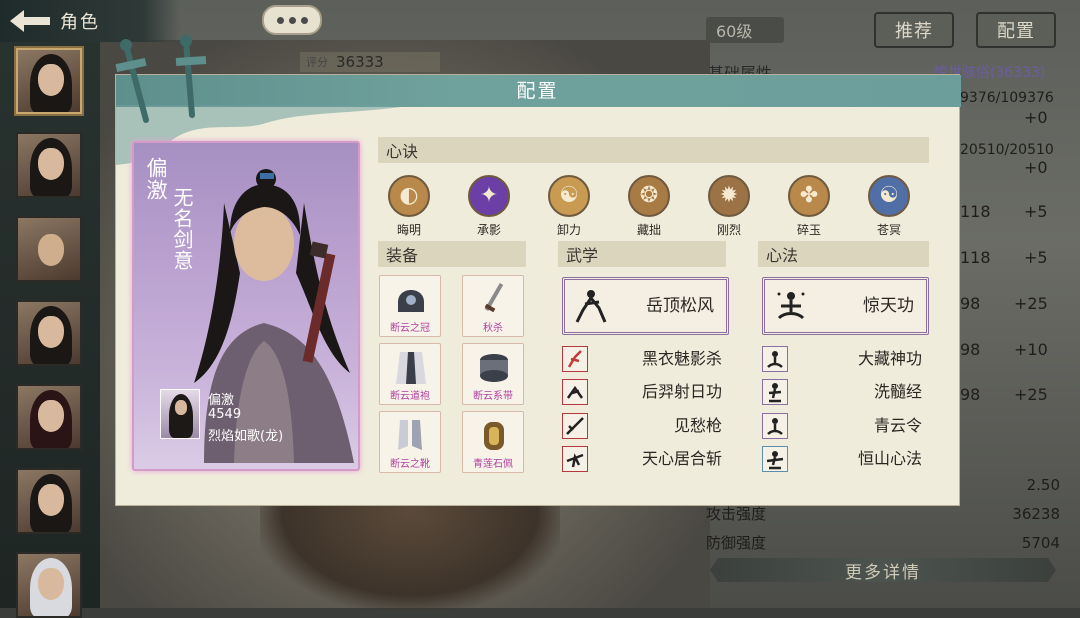 Image resolution: width=1080 pixels, height=618 pixels. I want to click on back-button, so click(30, 21).